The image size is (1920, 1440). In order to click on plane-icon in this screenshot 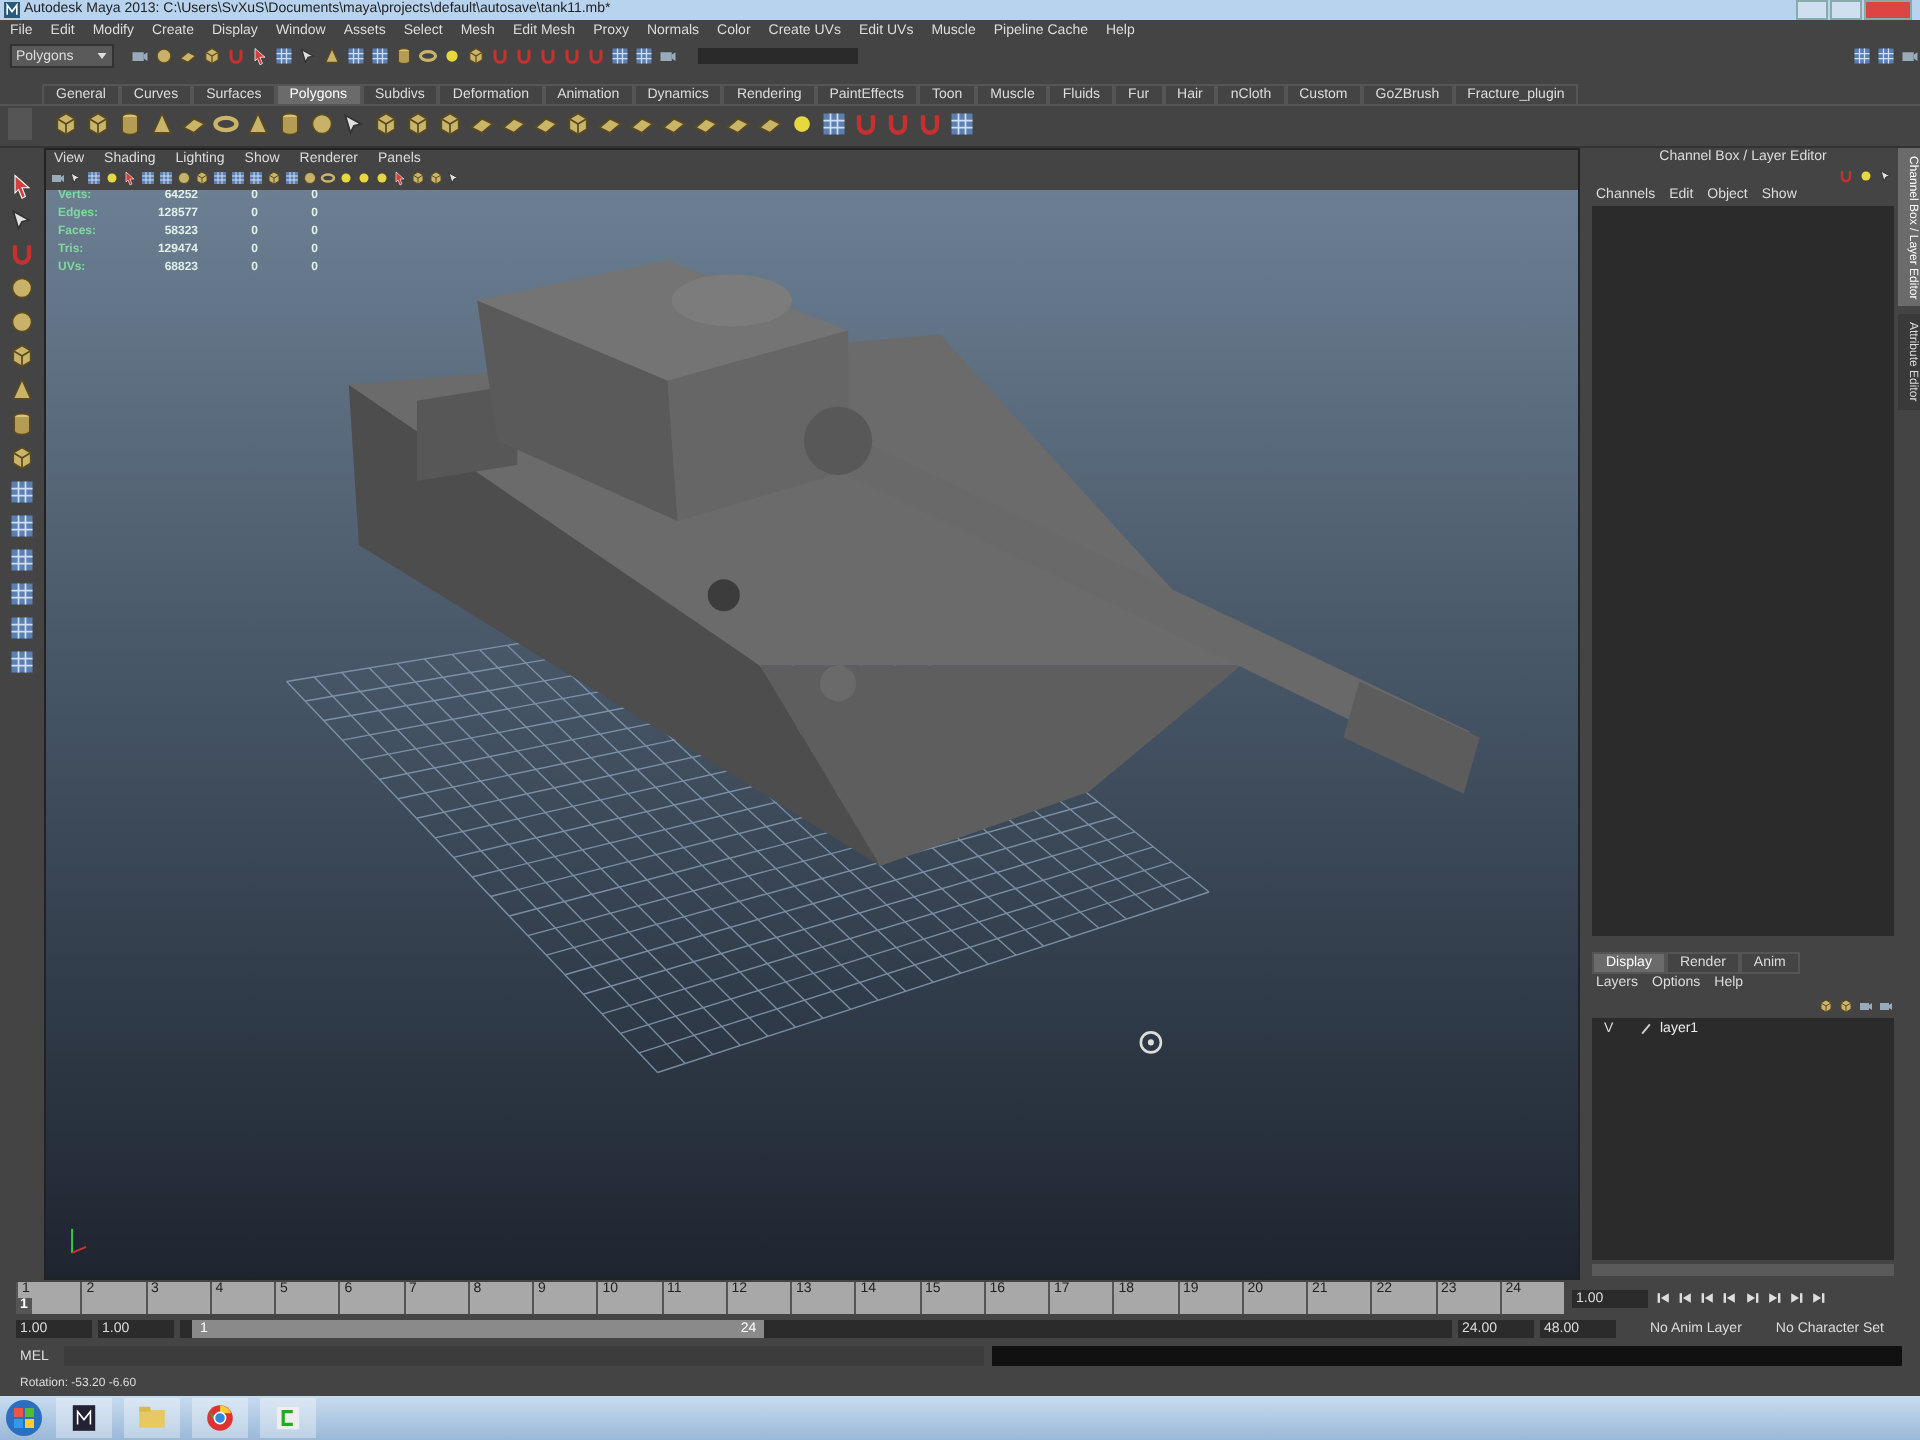, I will do `click(188, 56)`.